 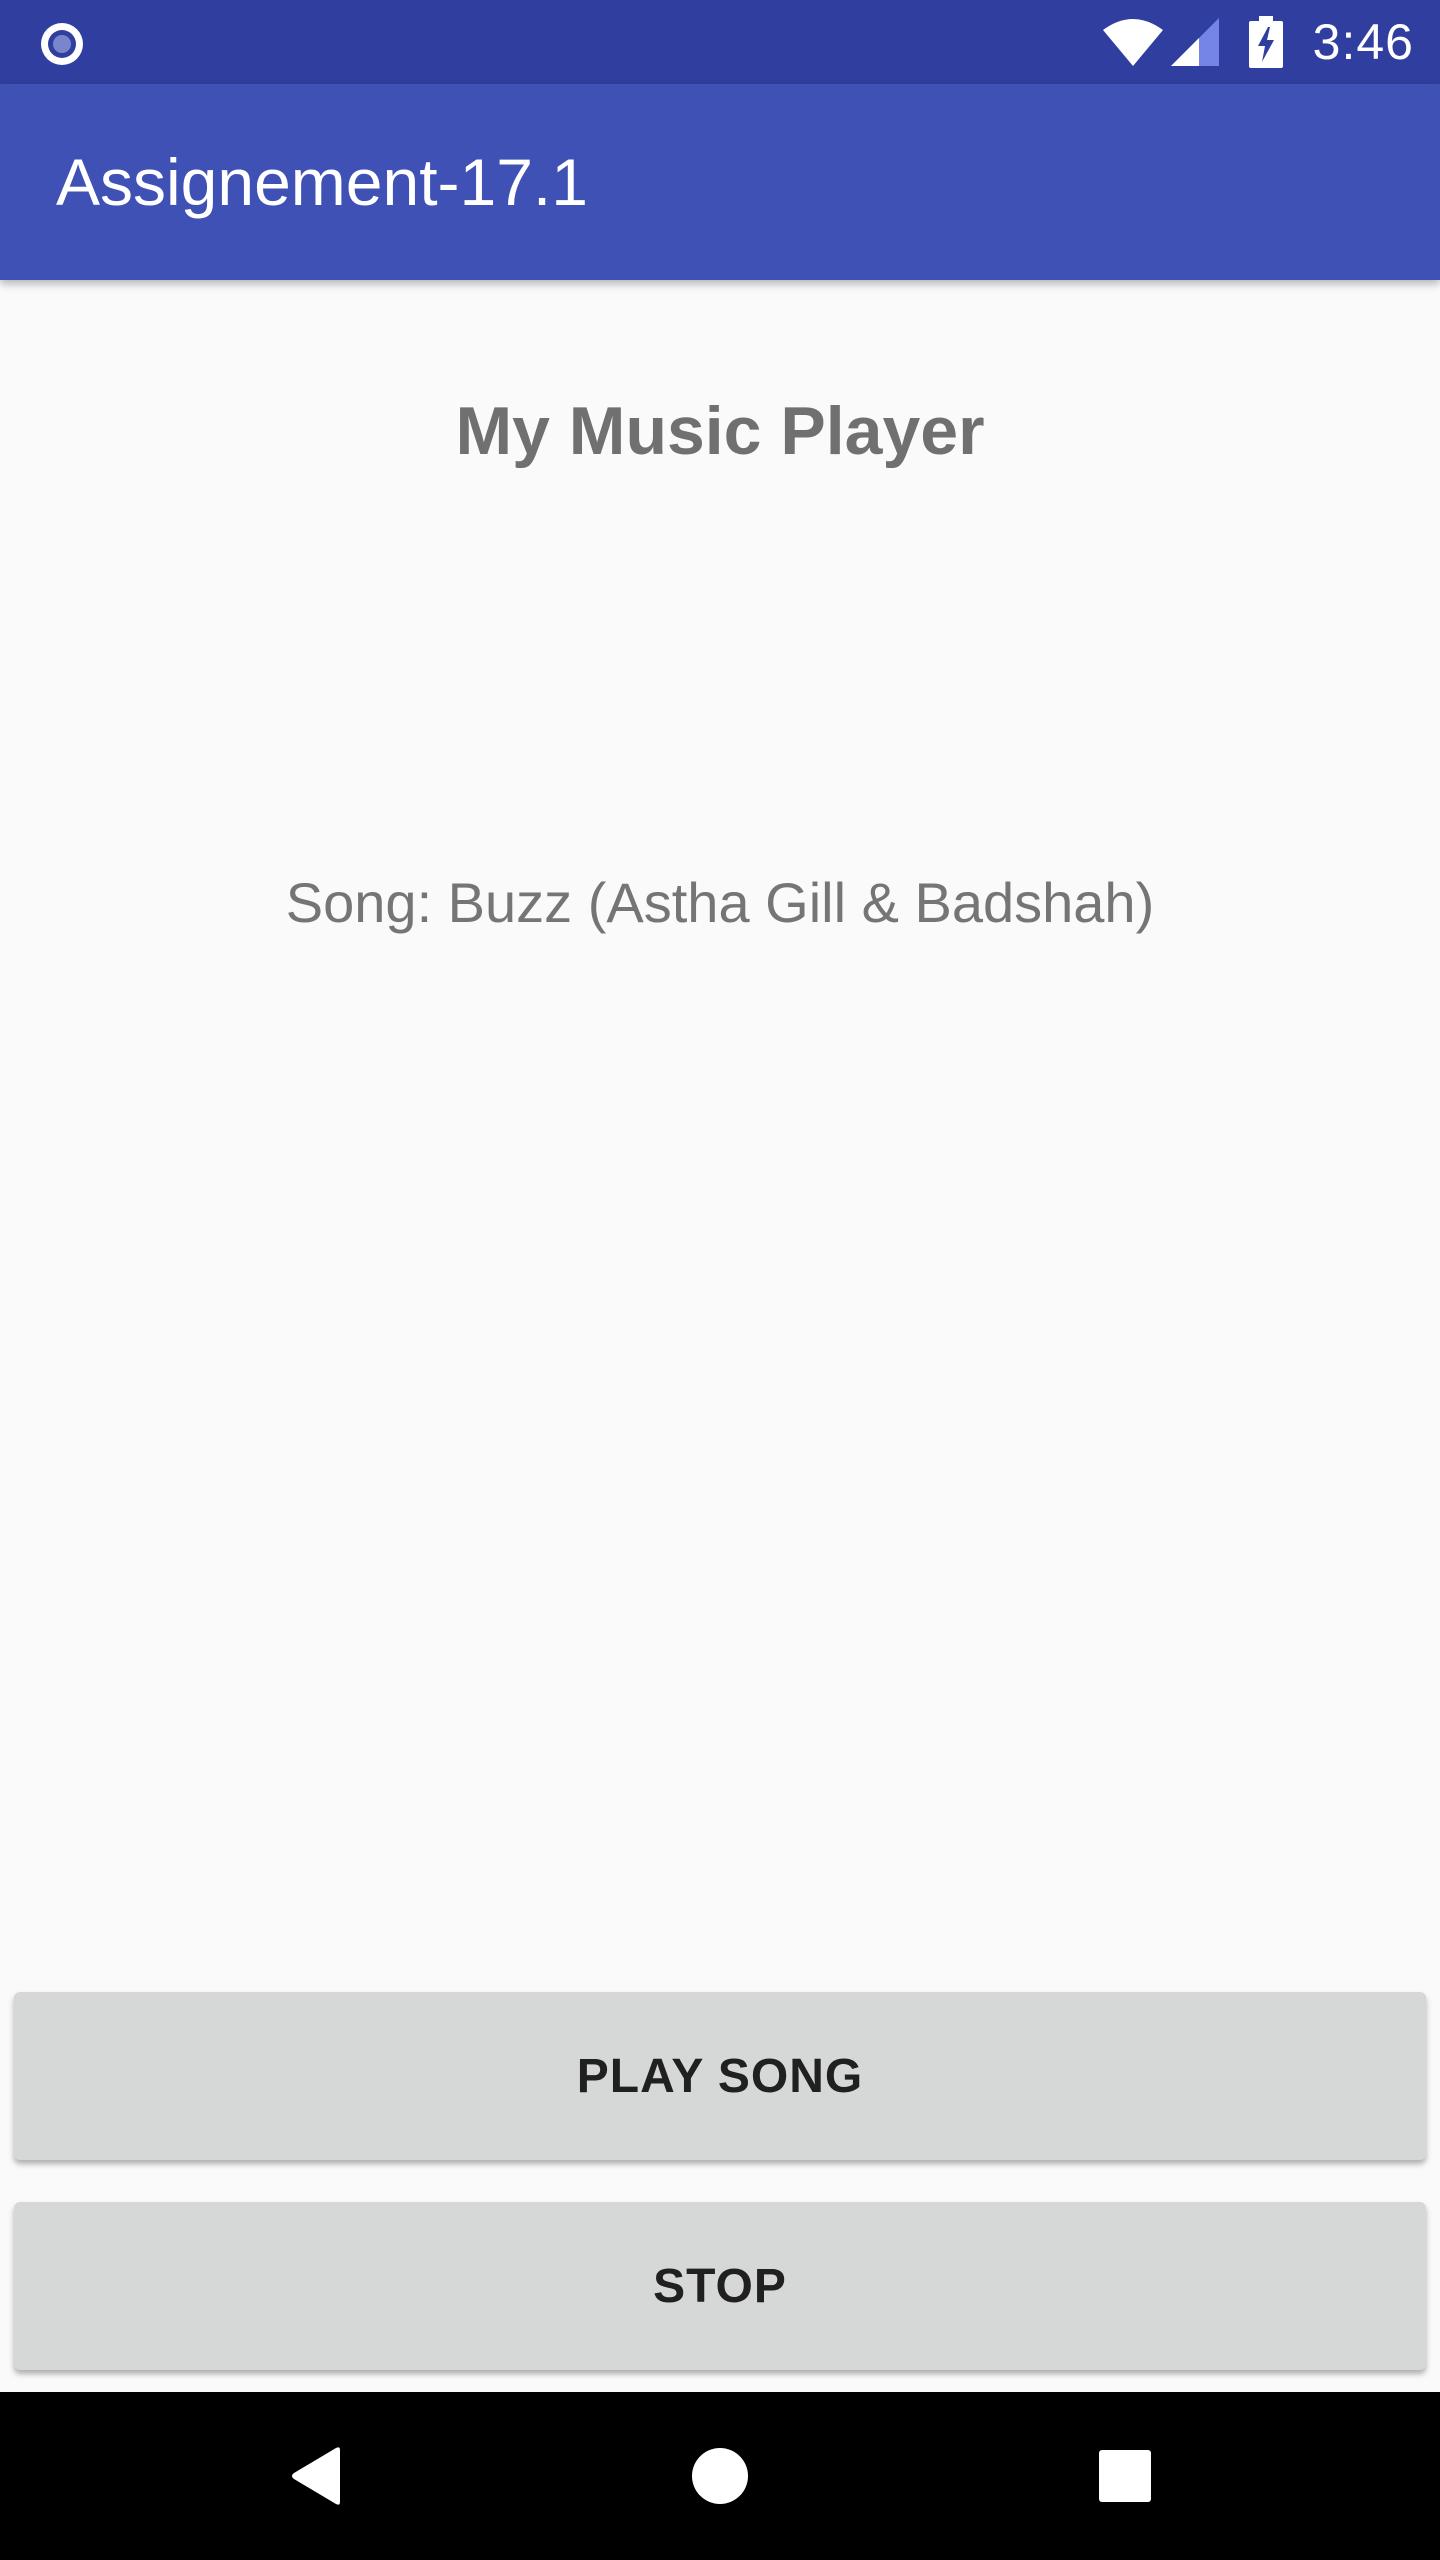 I want to click on recents-square-icon, so click(x=1125, y=2476).